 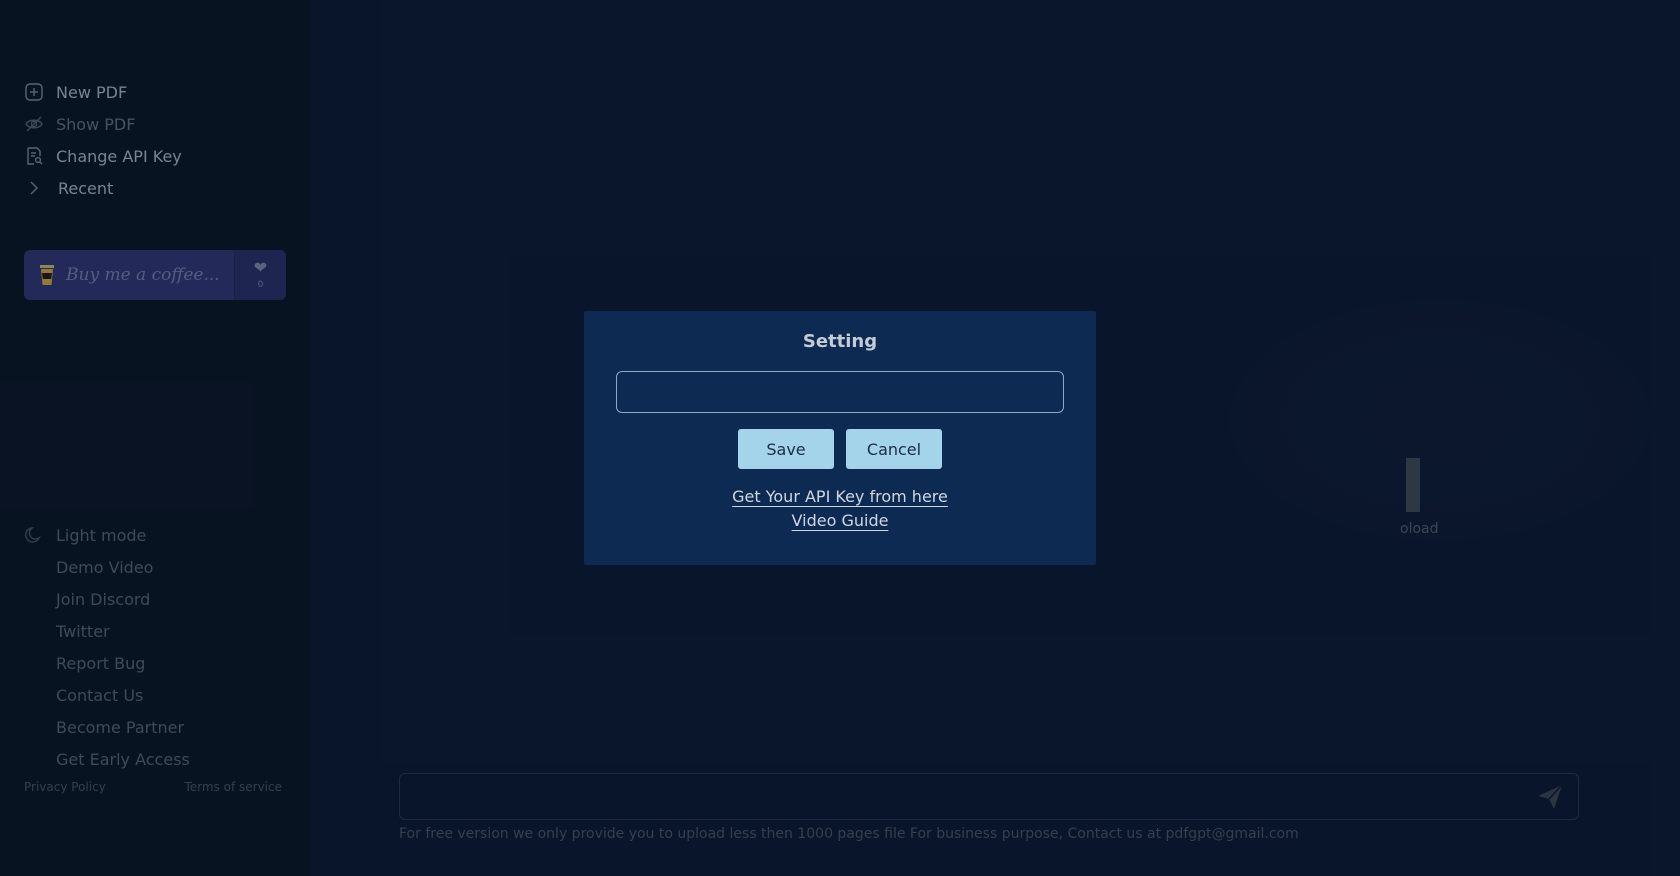 I want to click on modal-buttons: Save Cancel, so click(x=840, y=449).